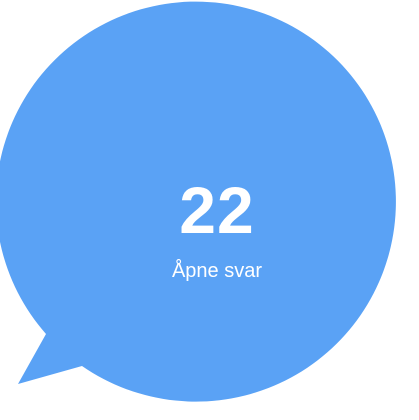  I want to click on open-answers-label: Åpne svar, so click(217, 271).